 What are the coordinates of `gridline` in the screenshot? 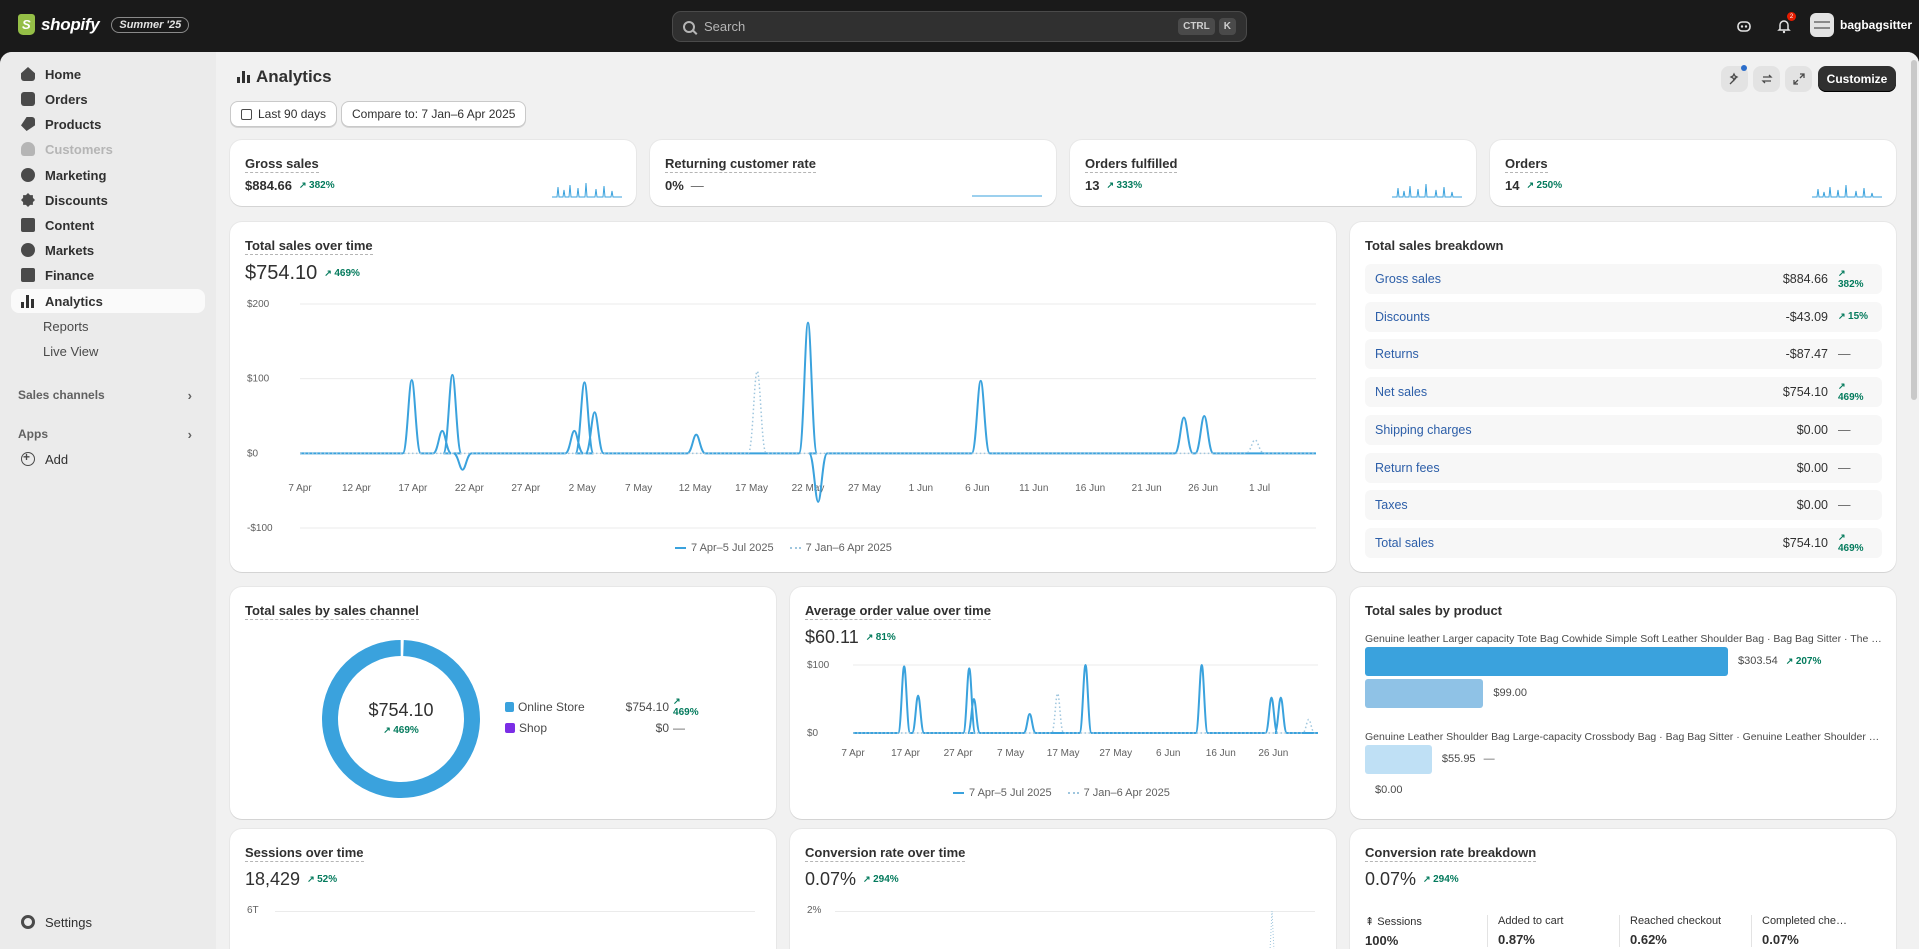 It's located at (515, 911).